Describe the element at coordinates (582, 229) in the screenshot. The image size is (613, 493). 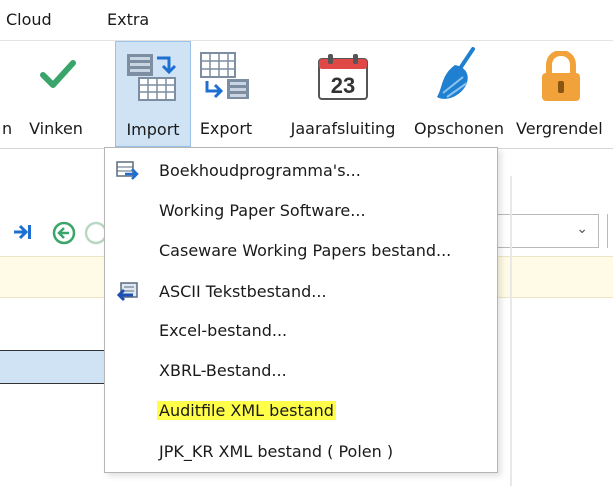
I see `chevron-down-icon: ⌄` at that location.